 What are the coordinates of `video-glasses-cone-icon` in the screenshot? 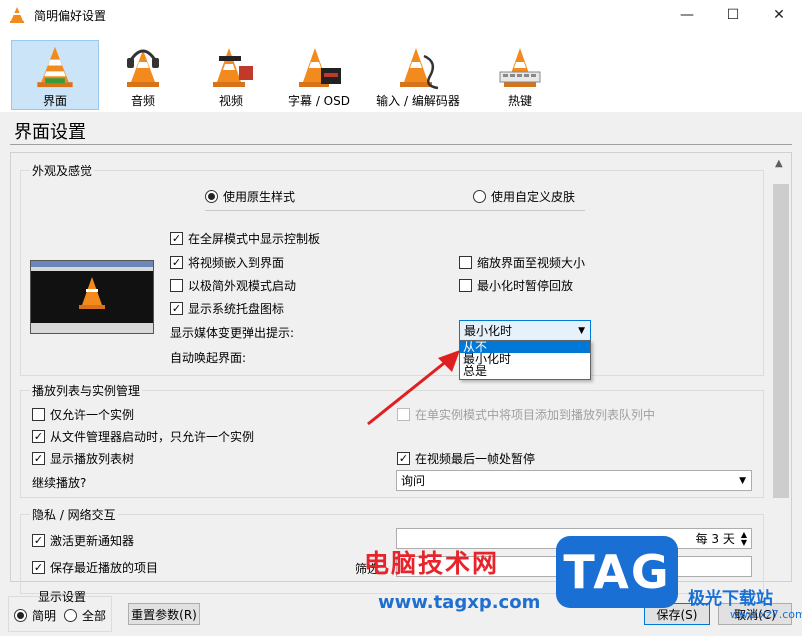 It's located at (233, 67).